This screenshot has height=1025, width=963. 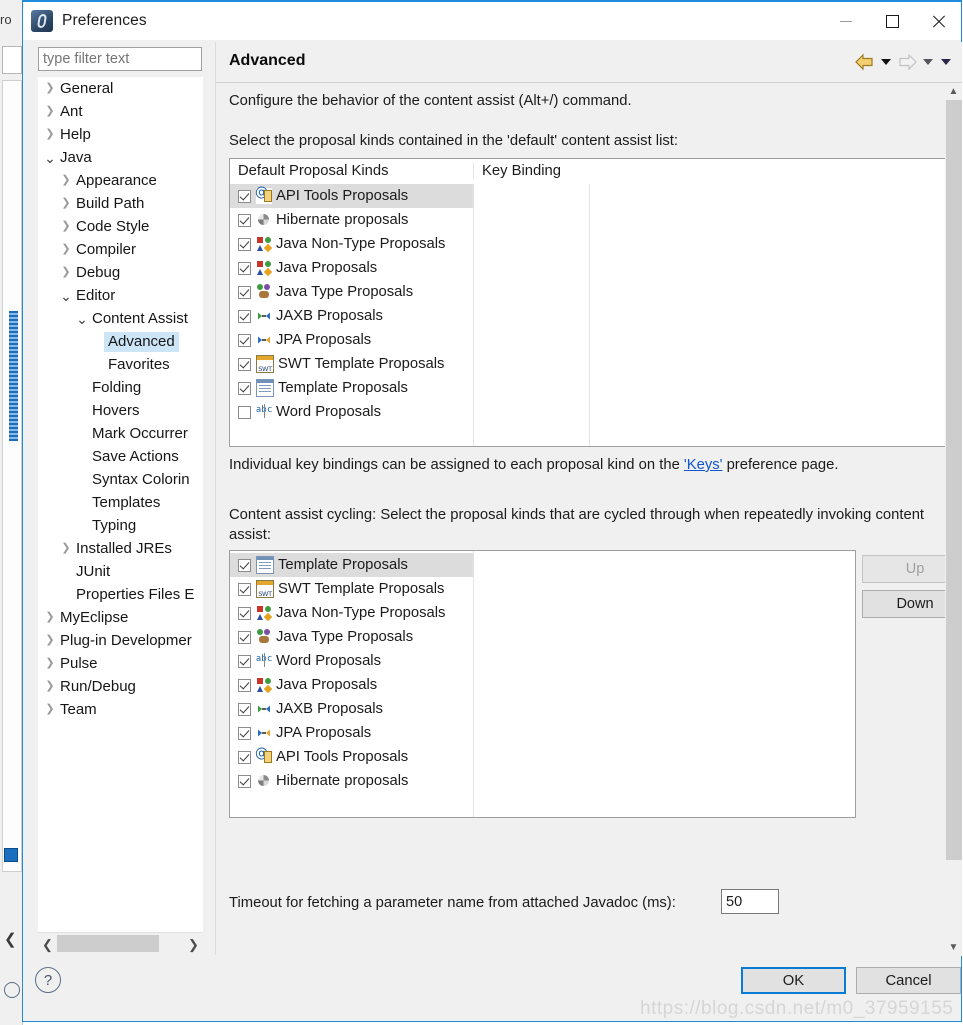 What do you see at coordinates (120, 594) in the screenshot?
I see `tree-item-properties-files-e: Properties Files E` at bounding box center [120, 594].